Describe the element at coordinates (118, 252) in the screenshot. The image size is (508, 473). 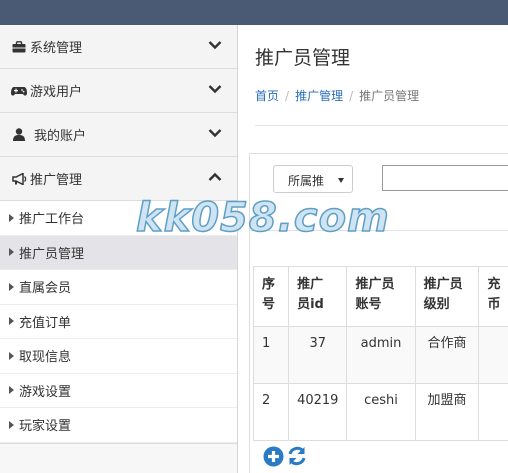
I see `sidebar-item-promoter-management: 推广员管理` at that location.